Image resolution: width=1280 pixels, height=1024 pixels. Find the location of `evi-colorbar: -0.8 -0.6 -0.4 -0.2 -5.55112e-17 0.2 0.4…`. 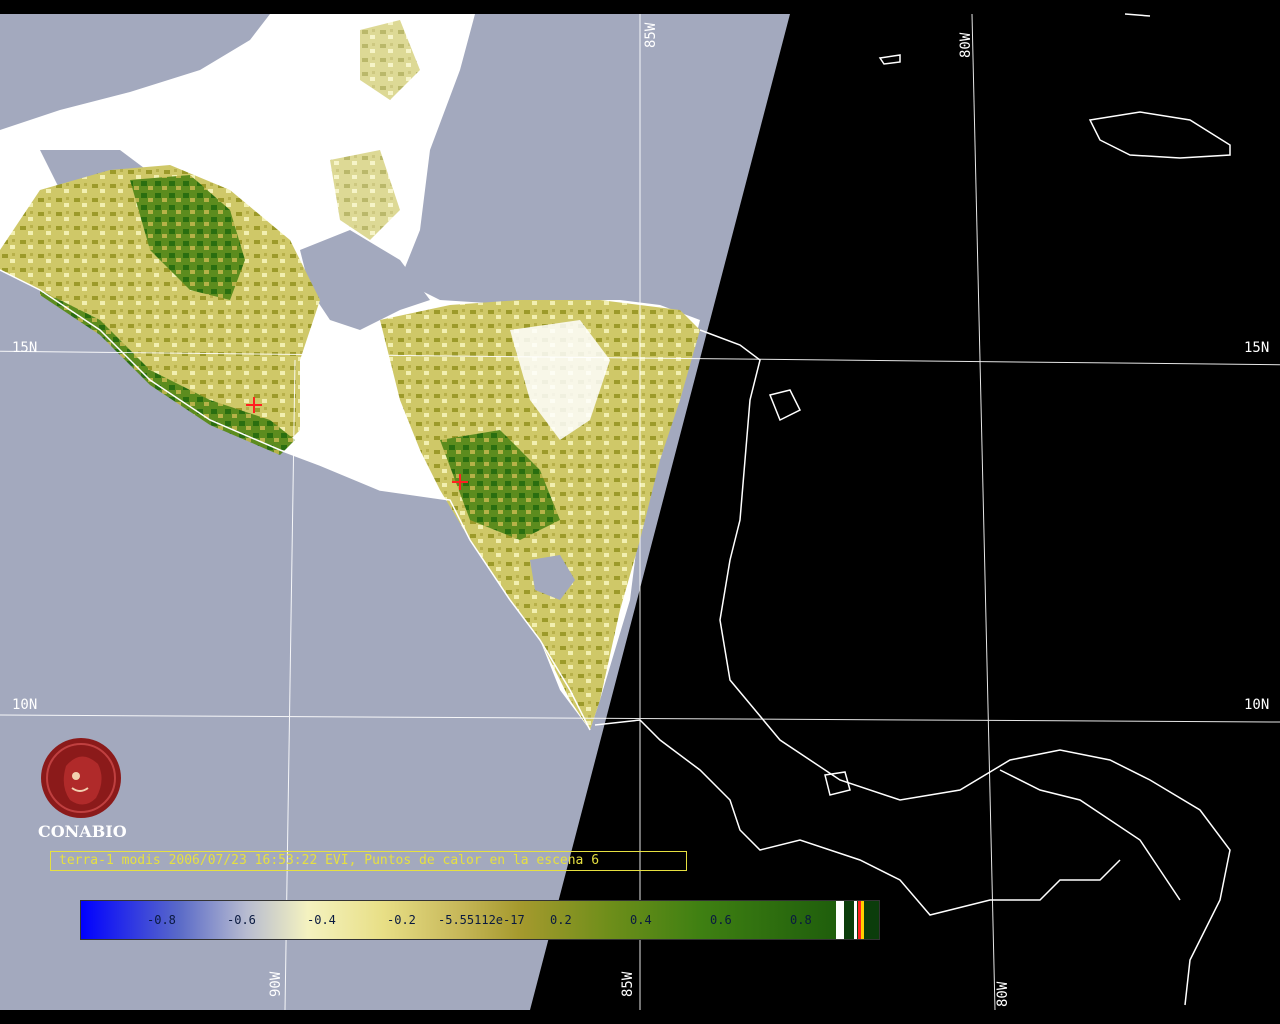

evi-colorbar: -0.8 -0.6 -0.4 -0.2 -5.55112e-17 0.2 0.4… is located at coordinates (480, 920).